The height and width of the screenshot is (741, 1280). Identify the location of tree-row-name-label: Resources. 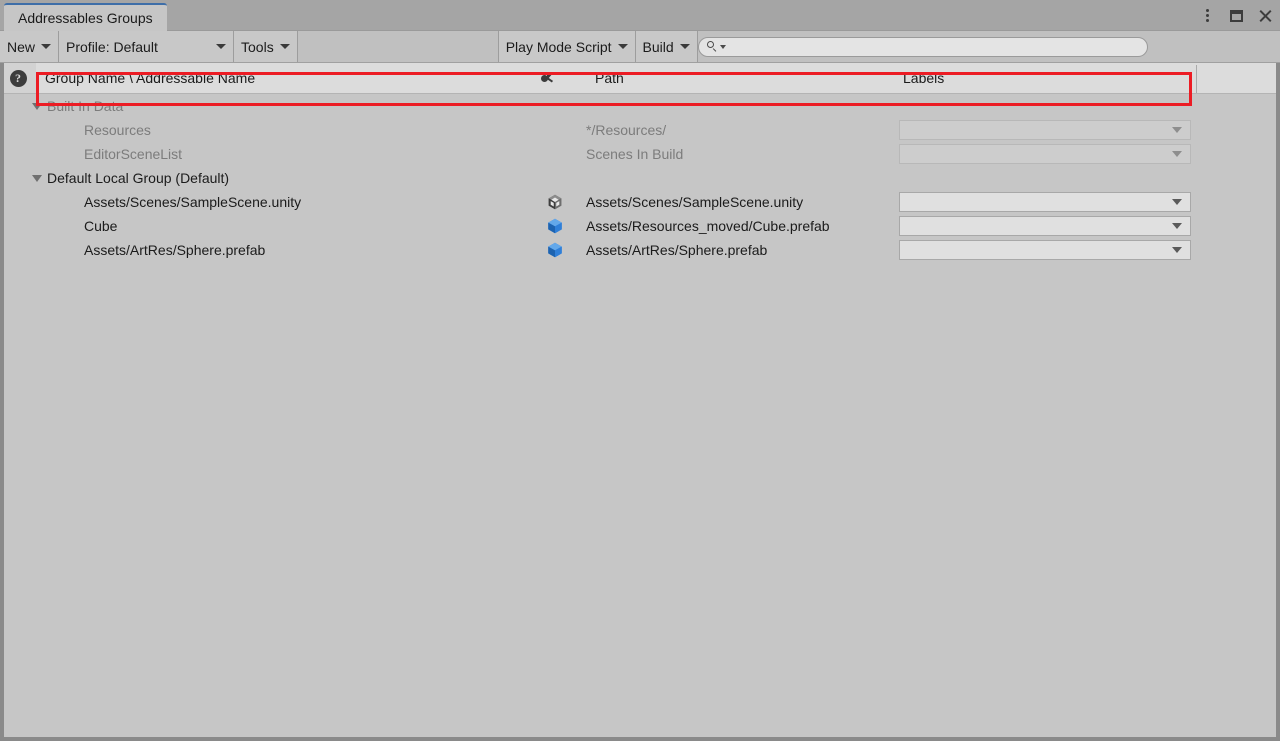
(117, 130).